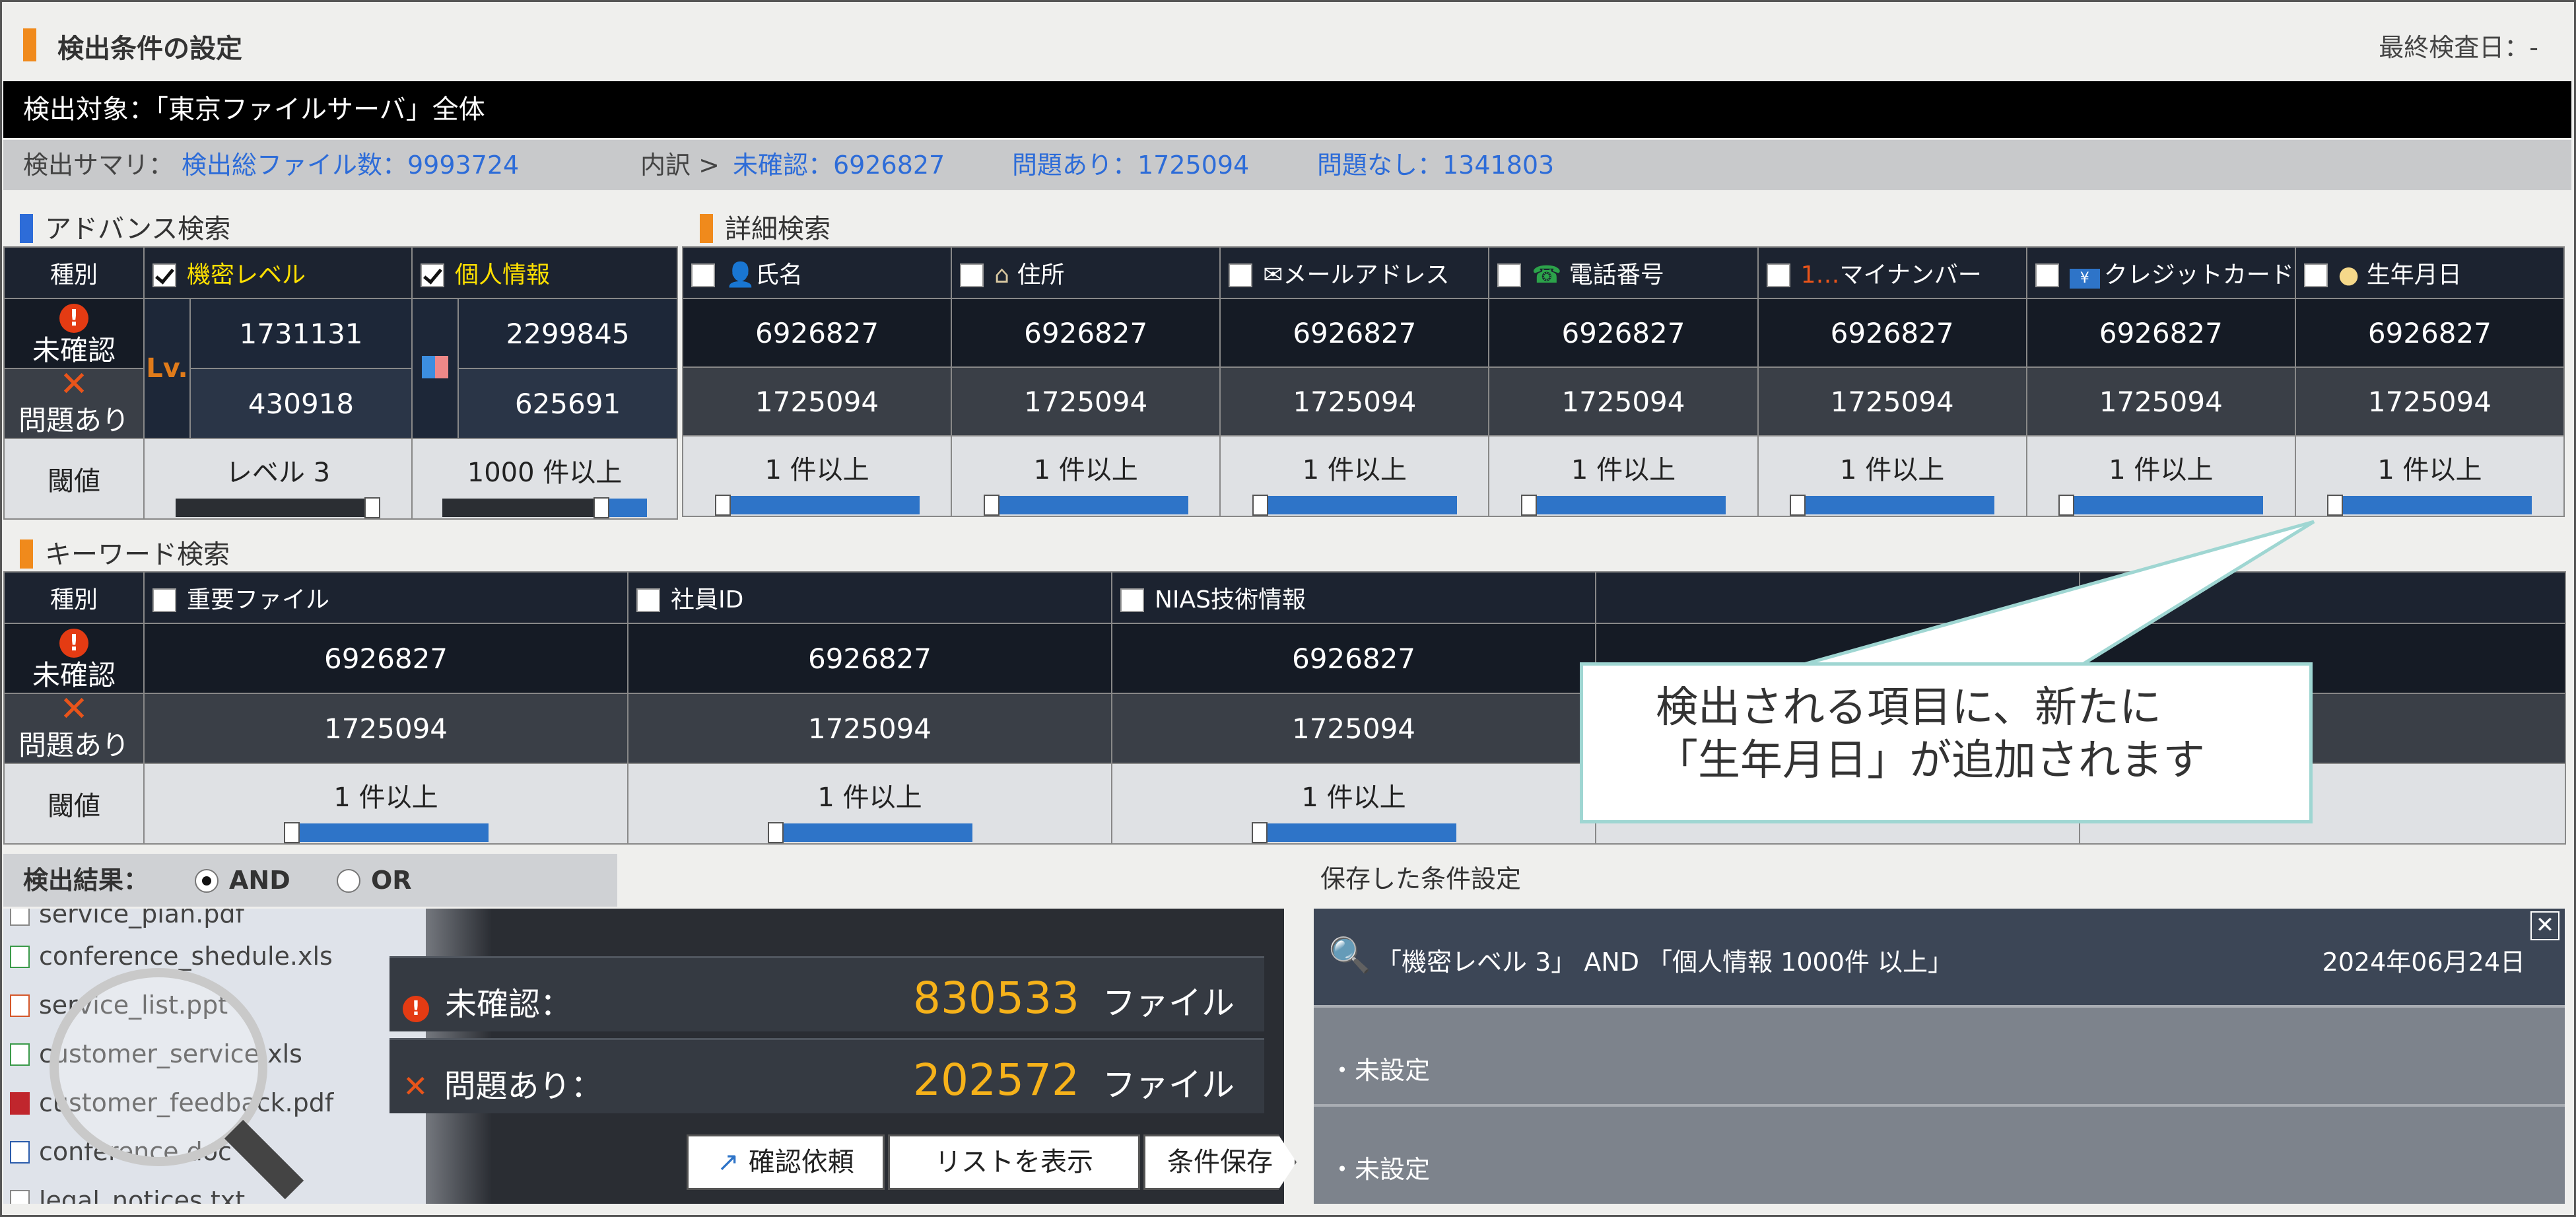 The width and height of the screenshot is (2576, 1217). What do you see at coordinates (996, 999) in the screenshot?
I see `unconfirmed-stat-value: 830533` at bounding box center [996, 999].